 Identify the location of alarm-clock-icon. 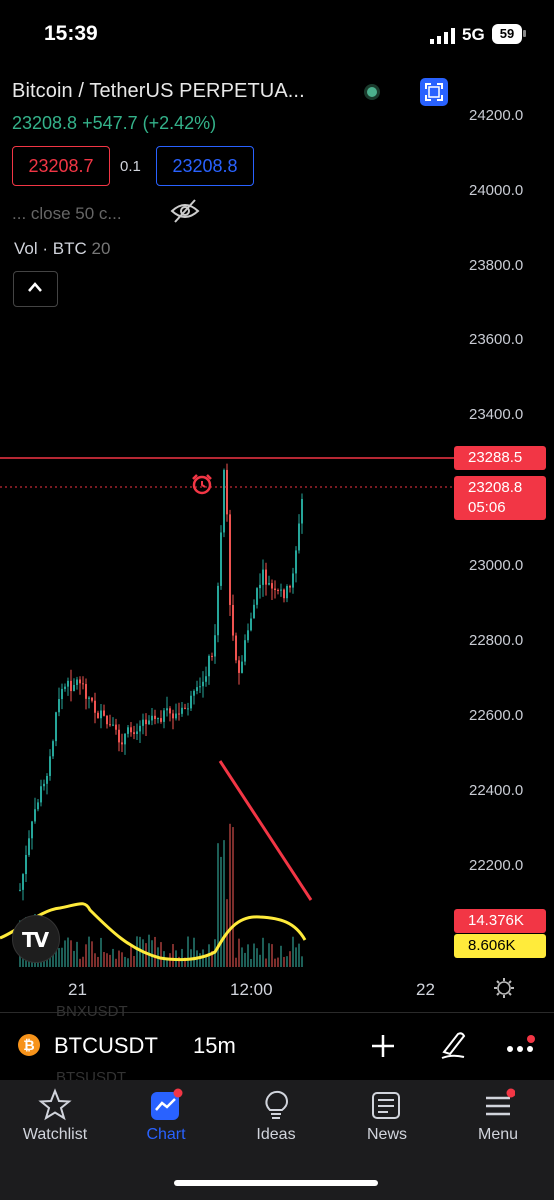
(202, 484).